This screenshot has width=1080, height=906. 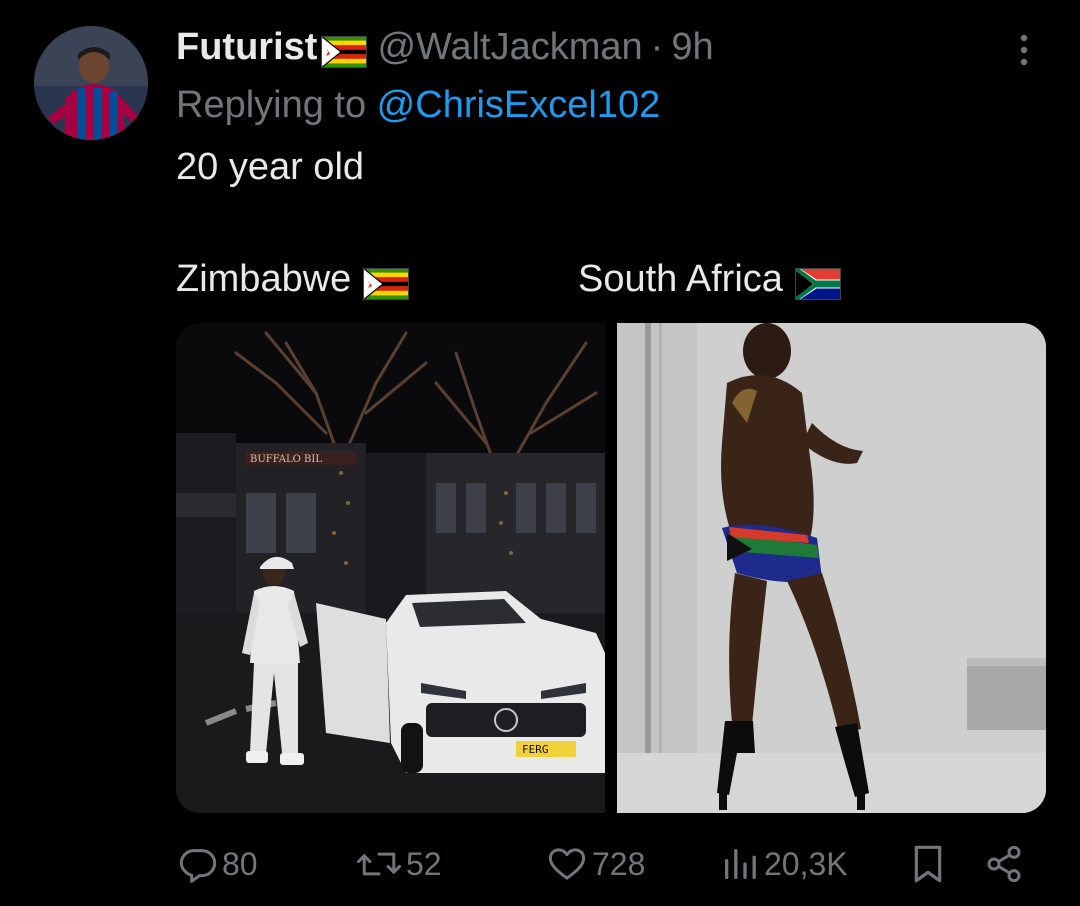 I want to click on repost-button: 52, so click(x=399, y=864).